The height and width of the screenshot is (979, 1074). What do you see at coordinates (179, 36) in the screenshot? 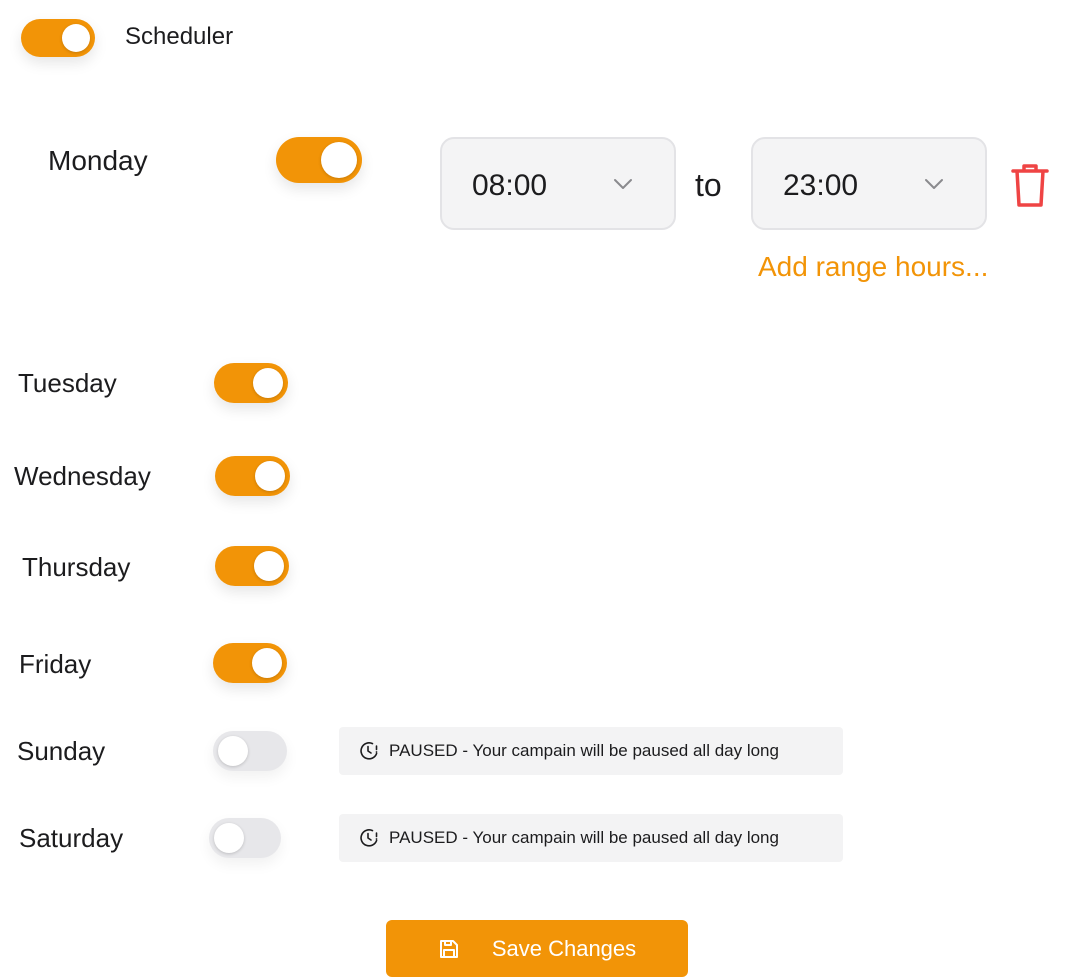
I see `scheduler-label: Scheduler` at bounding box center [179, 36].